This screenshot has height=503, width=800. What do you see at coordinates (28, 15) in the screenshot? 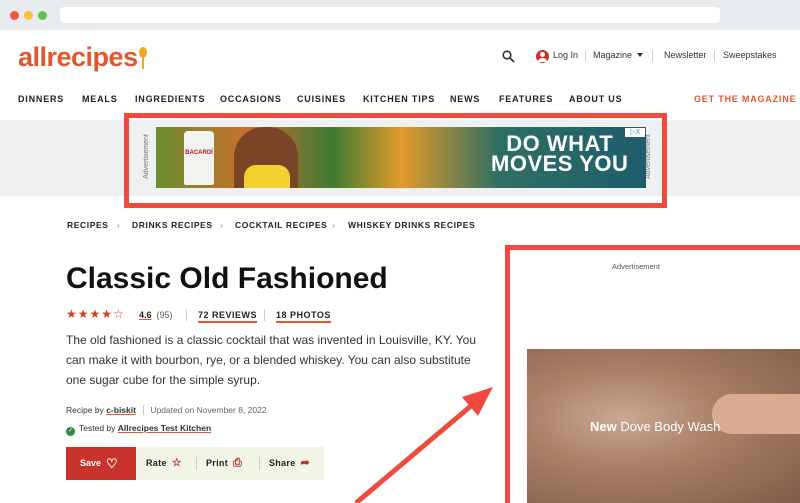
I see `minimize-window-icon` at bounding box center [28, 15].